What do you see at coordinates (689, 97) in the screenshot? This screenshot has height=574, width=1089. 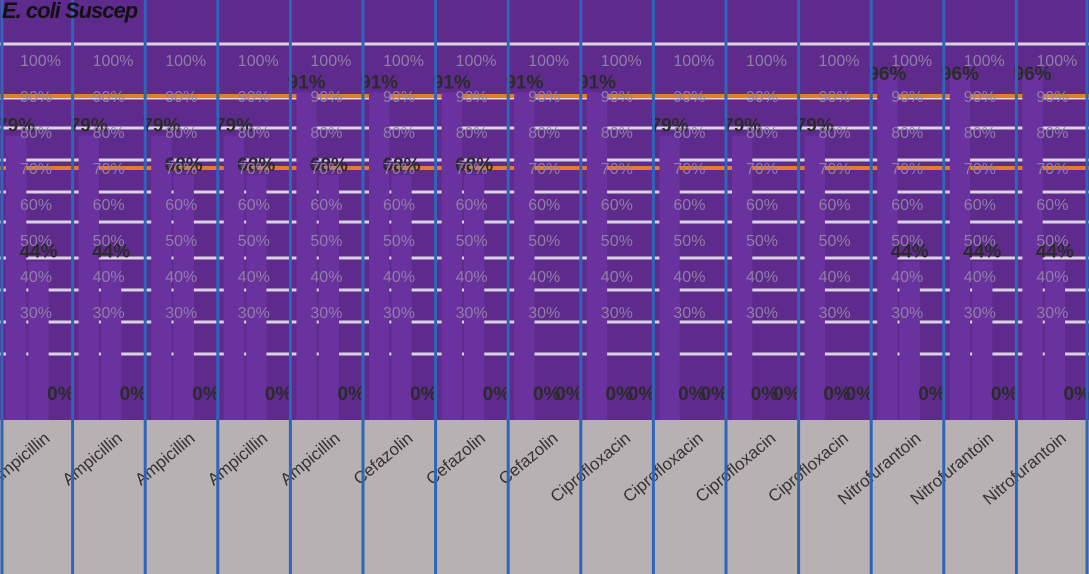 I see `y-tick-label-p9-6: 90%` at bounding box center [689, 97].